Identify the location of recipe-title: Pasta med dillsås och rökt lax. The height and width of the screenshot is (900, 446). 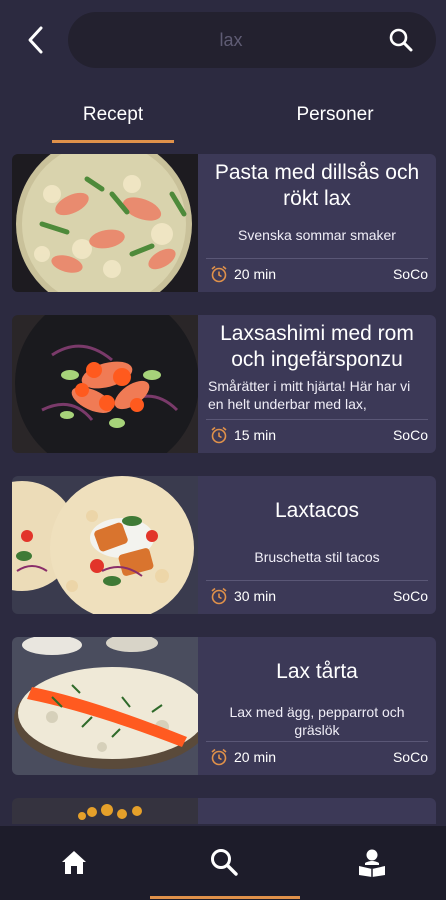
(317, 185).